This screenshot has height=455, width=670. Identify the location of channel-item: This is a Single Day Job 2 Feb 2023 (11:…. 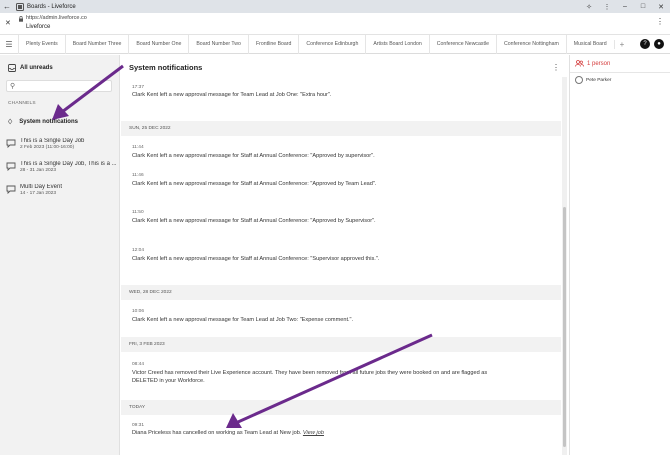
(59, 146).